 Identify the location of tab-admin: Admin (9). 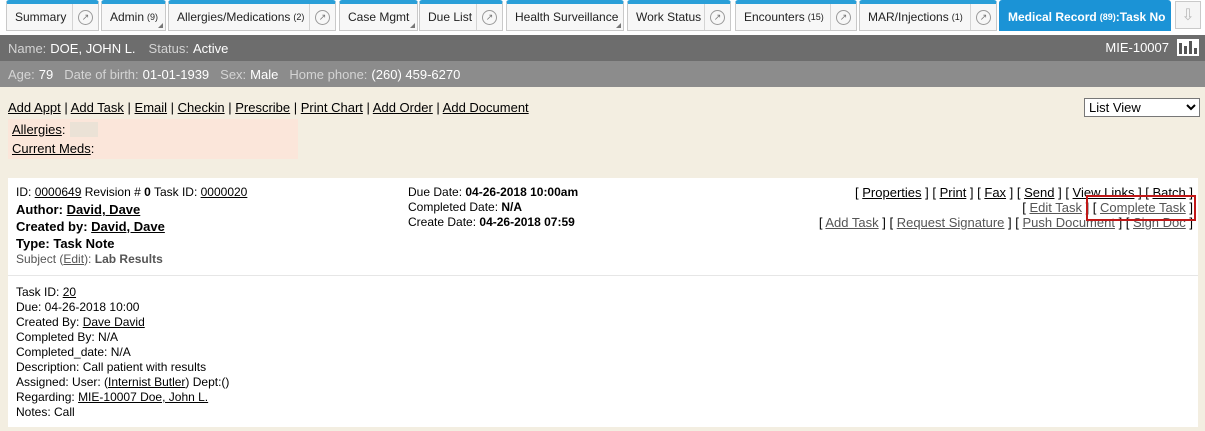
(133, 15).